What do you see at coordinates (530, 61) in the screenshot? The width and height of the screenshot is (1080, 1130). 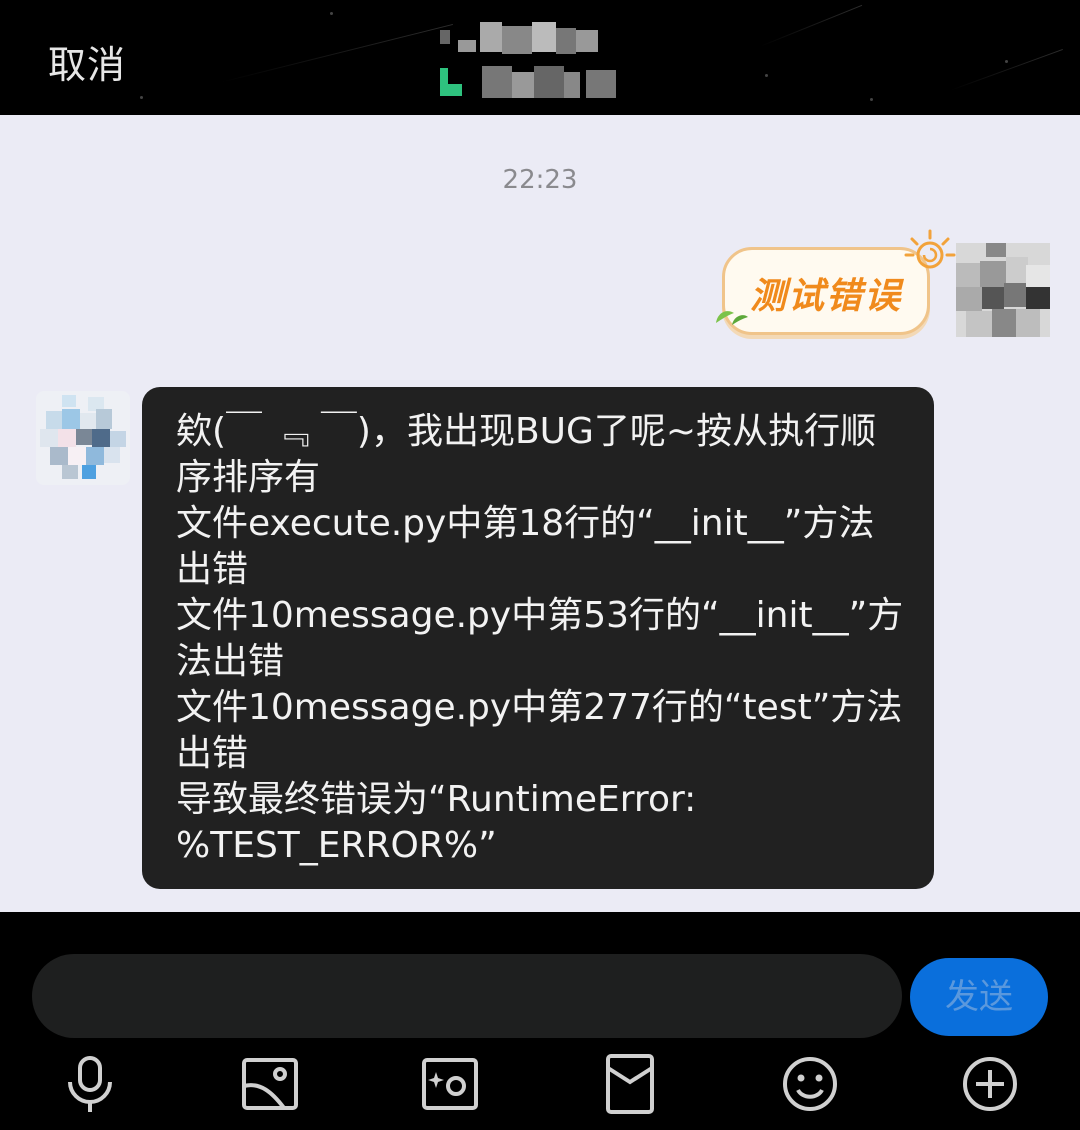 I see `chat-title-pixelated` at bounding box center [530, 61].